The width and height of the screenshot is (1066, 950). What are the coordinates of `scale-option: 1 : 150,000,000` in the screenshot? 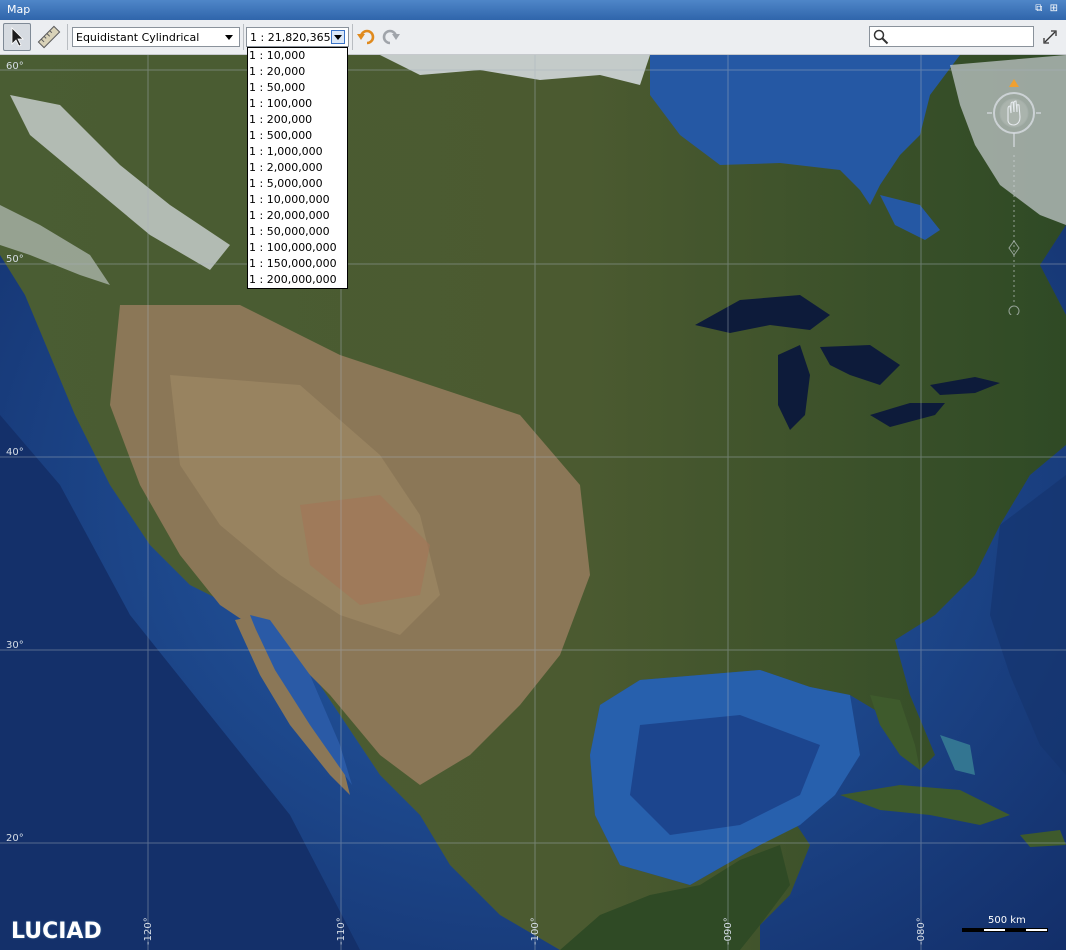 It's located at (297, 264).